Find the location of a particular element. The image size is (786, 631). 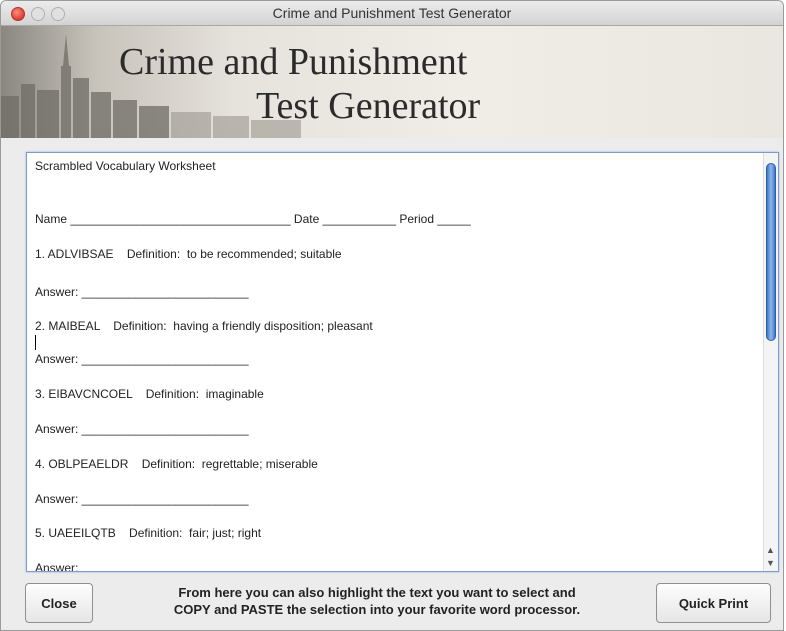

question-3: 3. EIBAVCNCOEL Definition: imaginable is located at coordinates (149, 394).